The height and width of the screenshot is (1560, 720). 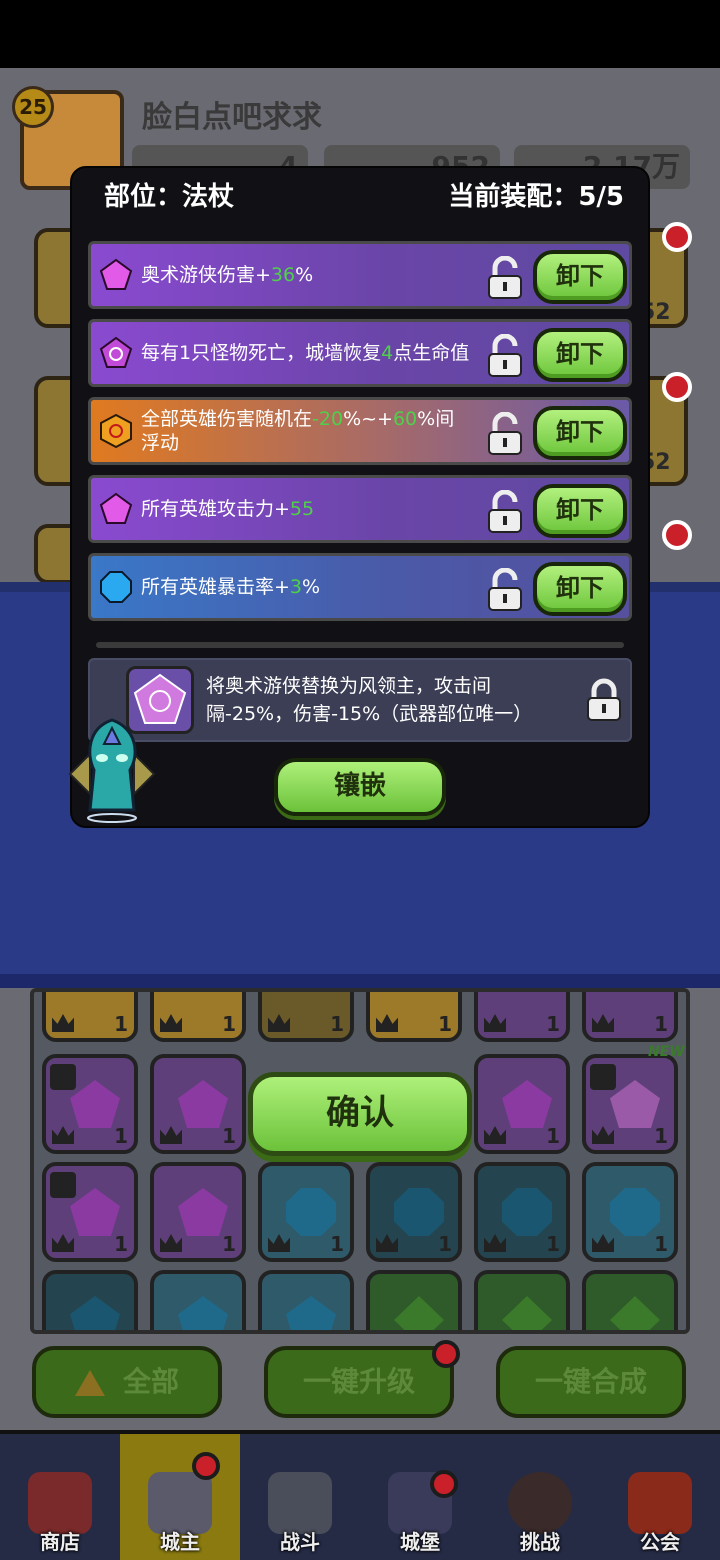 What do you see at coordinates (169, 197) in the screenshot?
I see `equip-part-label: 部位：法杖` at bounding box center [169, 197].